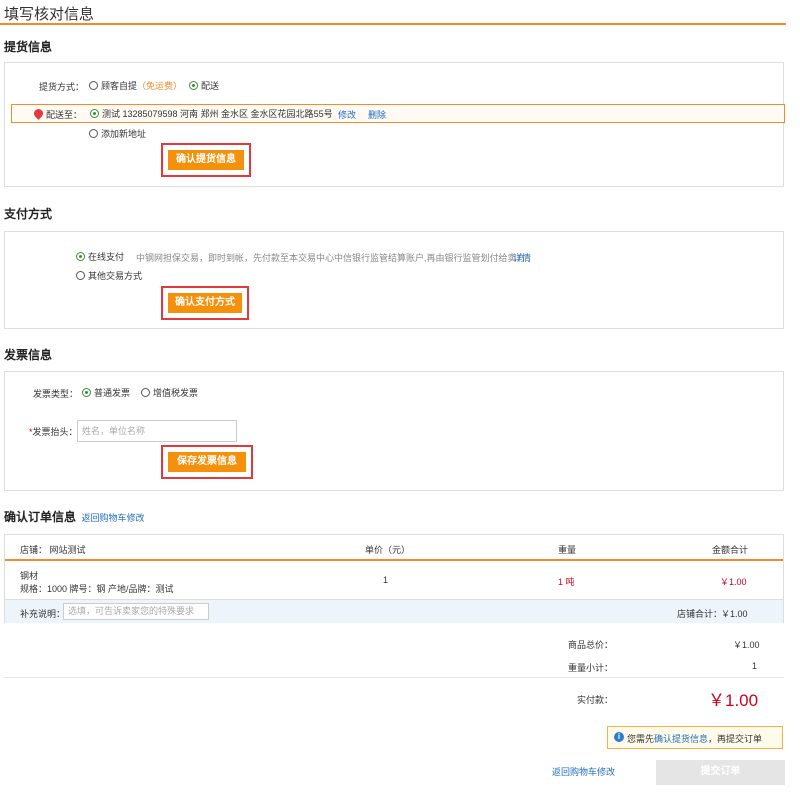 The image size is (800, 797). What do you see at coordinates (388, 550) in the screenshot?
I see `column-price: 单价（元）` at bounding box center [388, 550].